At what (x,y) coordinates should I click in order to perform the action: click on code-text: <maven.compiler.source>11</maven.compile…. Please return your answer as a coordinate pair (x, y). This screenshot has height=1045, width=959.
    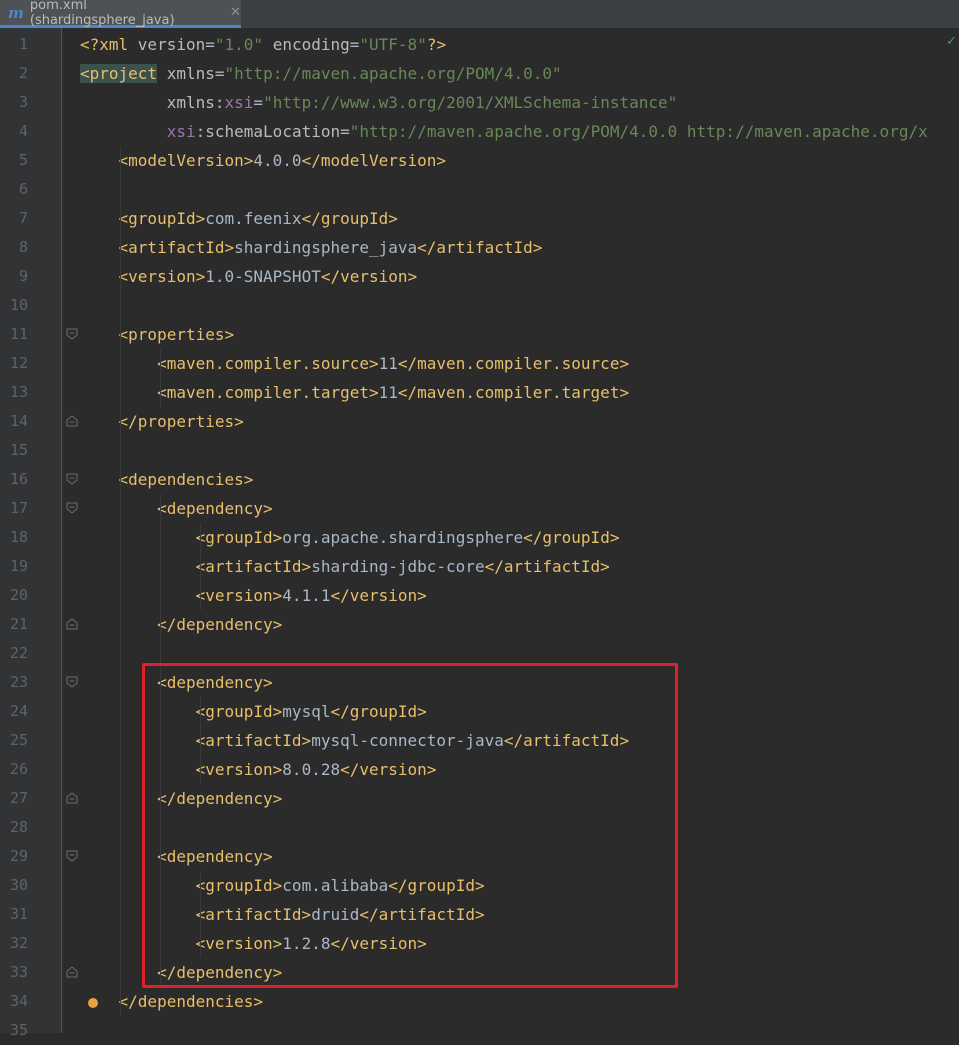
    Looking at the image, I should click on (354, 363).